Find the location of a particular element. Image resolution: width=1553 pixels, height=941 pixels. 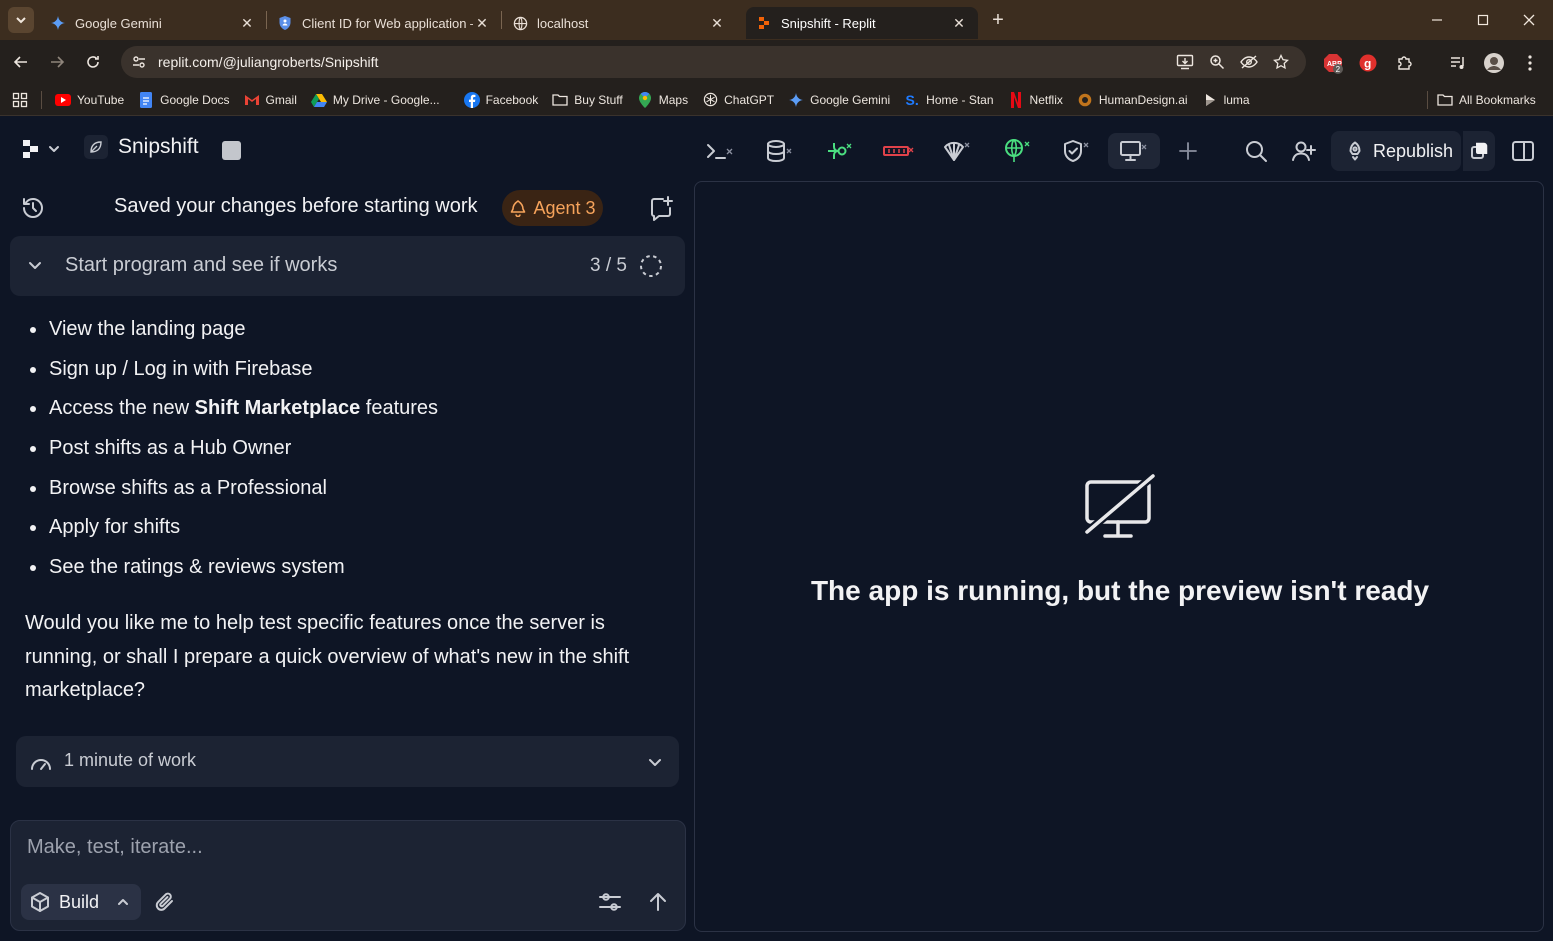

adblock-extension-icon: ABP 2 is located at coordinates (1333, 63).